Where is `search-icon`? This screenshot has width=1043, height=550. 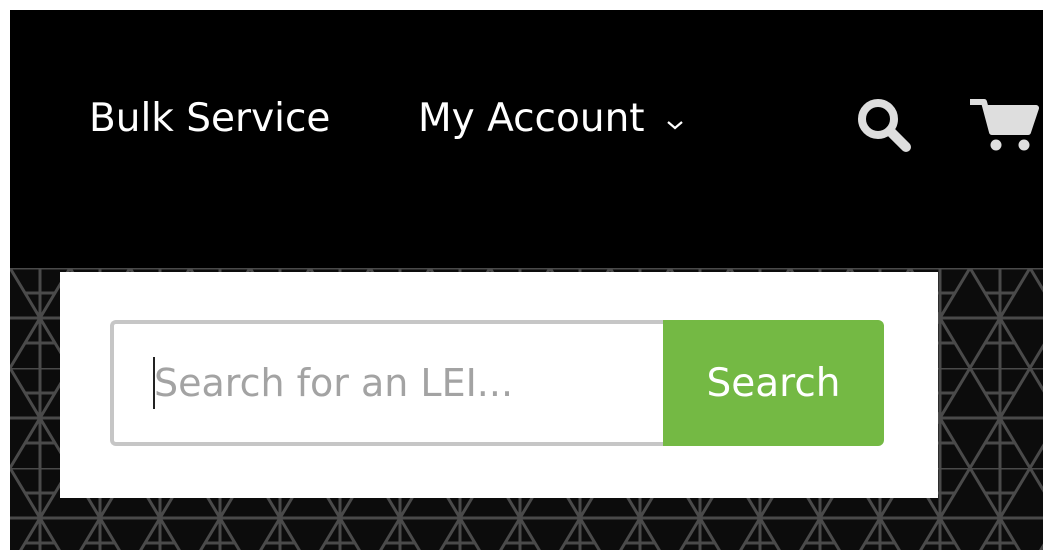 search-icon is located at coordinates (884, 123).